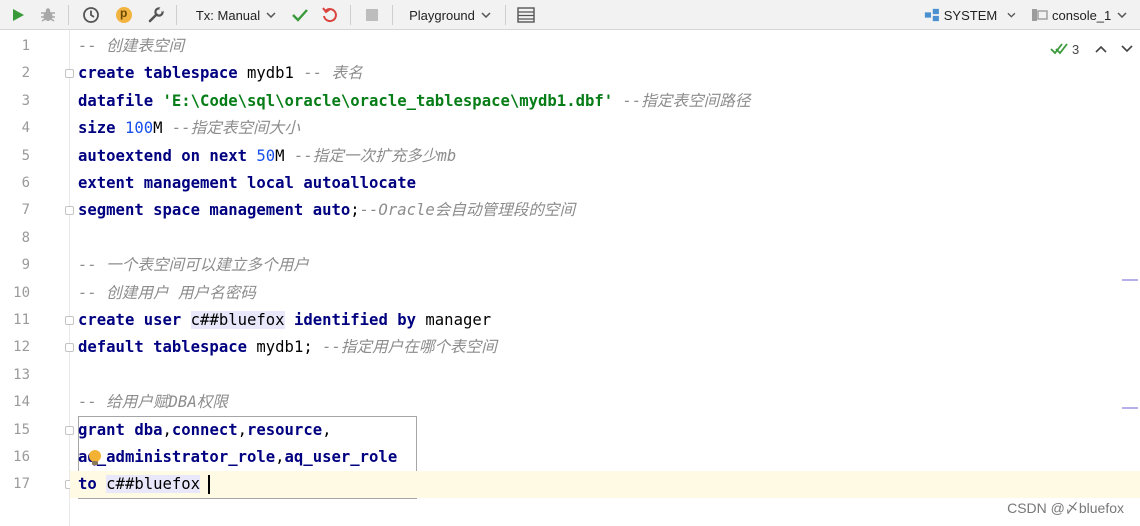 The height and width of the screenshot is (526, 1140). What do you see at coordinates (970, 15) in the screenshot?
I see `schema-dropdown: SYSTEM` at bounding box center [970, 15].